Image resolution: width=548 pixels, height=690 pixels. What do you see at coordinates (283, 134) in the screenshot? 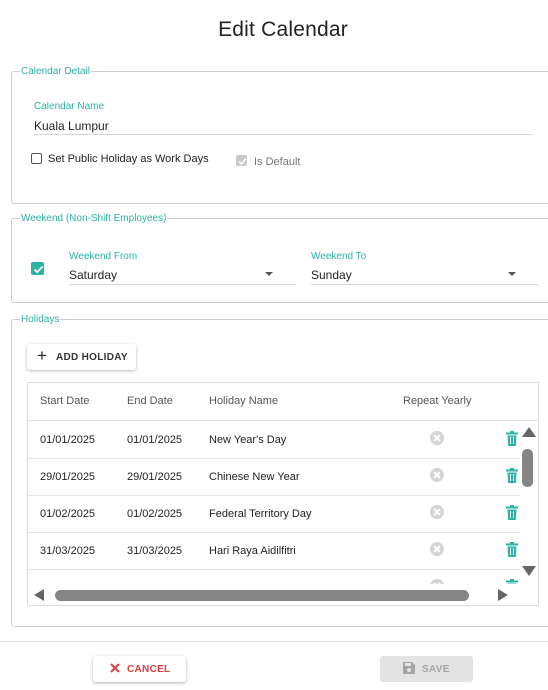
I see `calendar-name-underline` at bounding box center [283, 134].